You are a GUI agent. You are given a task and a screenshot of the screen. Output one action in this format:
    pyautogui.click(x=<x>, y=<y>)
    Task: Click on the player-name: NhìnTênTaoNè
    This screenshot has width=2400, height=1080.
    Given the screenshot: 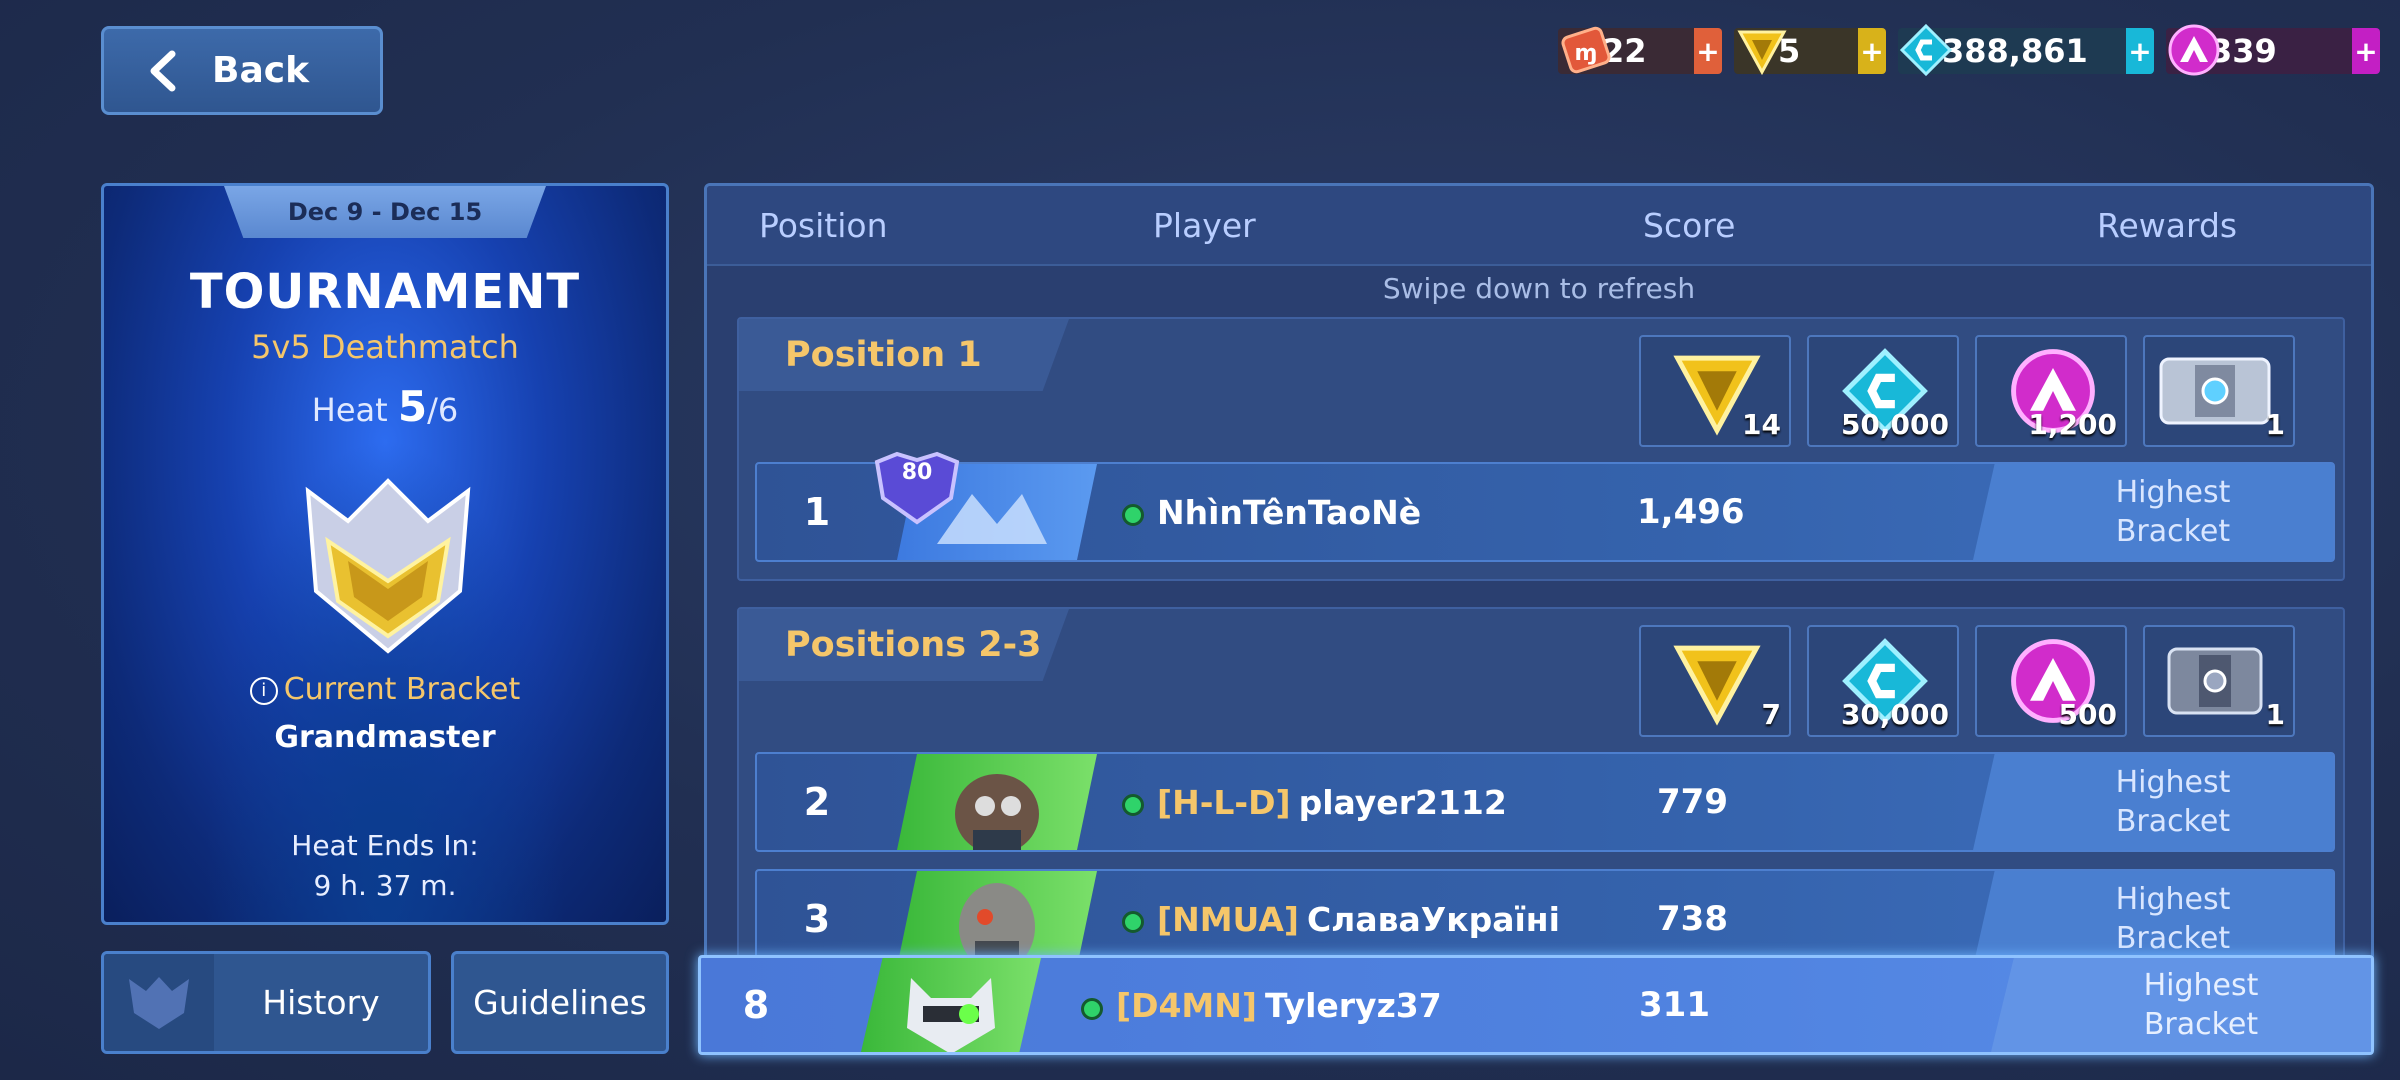 What is the action you would take?
    pyautogui.click(x=1289, y=512)
    